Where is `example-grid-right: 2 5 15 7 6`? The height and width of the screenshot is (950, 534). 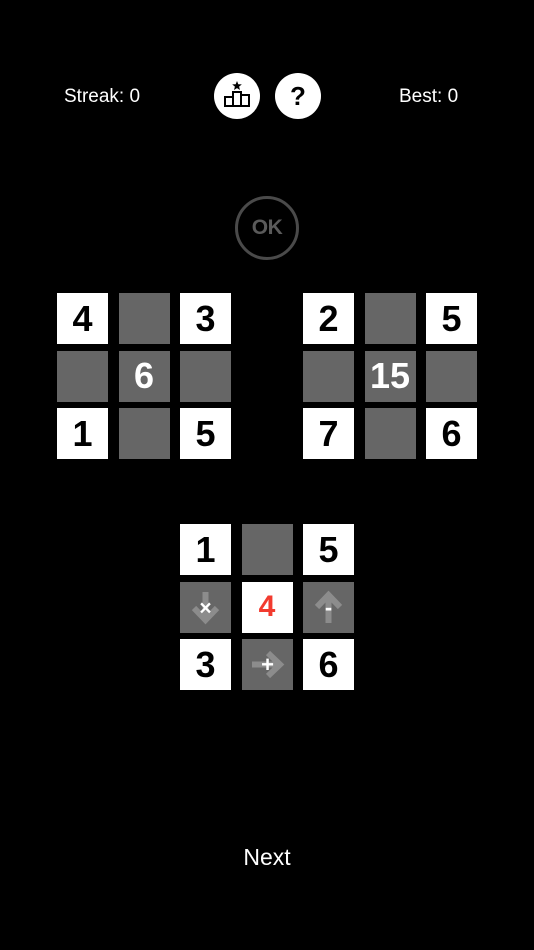
example-grid-right: 2 5 15 7 6 is located at coordinates (390, 376).